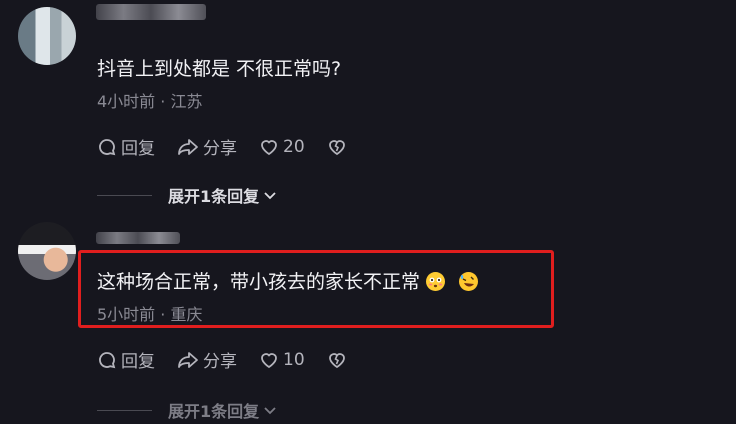 The height and width of the screenshot is (424, 736). I want to click on comment-actions: 回复 分享 10, so click(235, 359).